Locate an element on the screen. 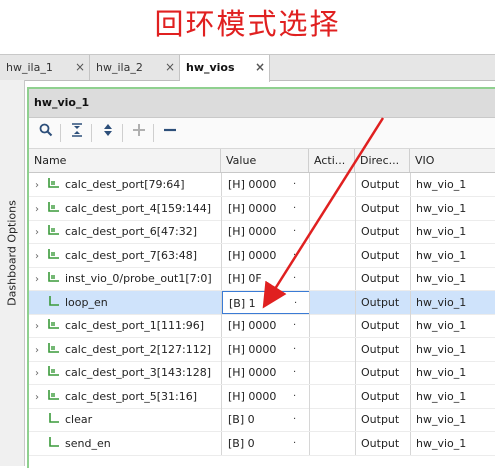 This screenshot has width=495, height=468. table-row: clear [B] 0 · Output hw_vio_1 is located at coordinates (262, 420).